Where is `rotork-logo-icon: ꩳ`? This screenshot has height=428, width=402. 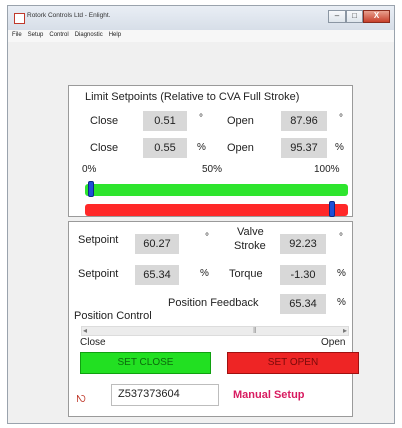
rotork-logo-icon: ꩳ is located at coordinates (81, 397).